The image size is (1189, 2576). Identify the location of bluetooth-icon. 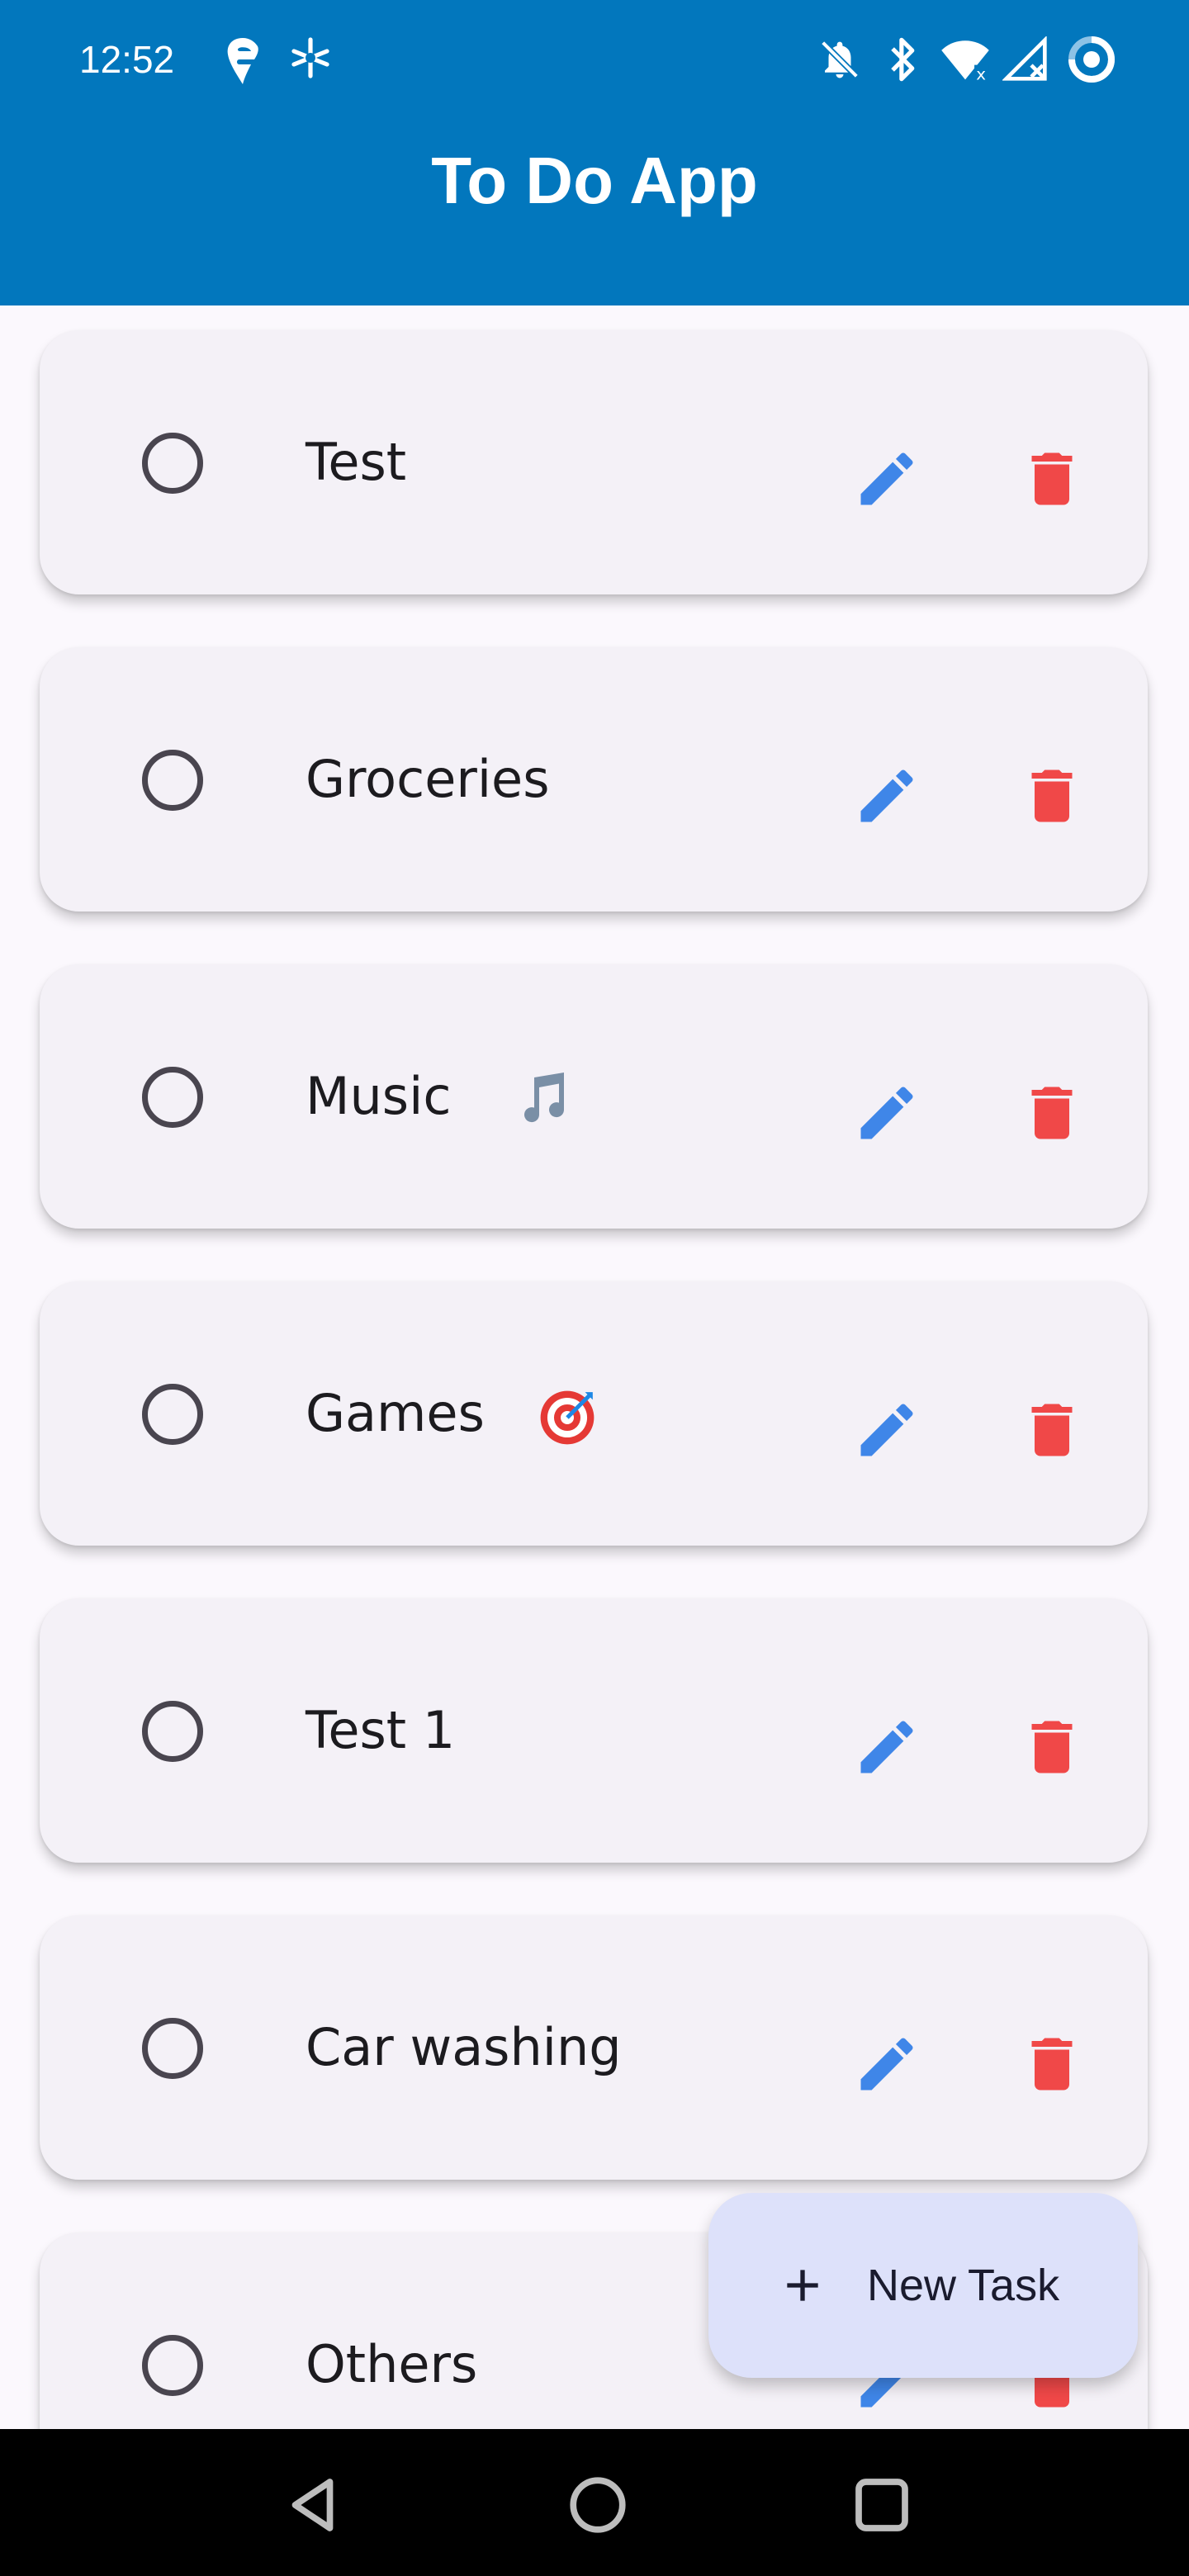
(903, 61).